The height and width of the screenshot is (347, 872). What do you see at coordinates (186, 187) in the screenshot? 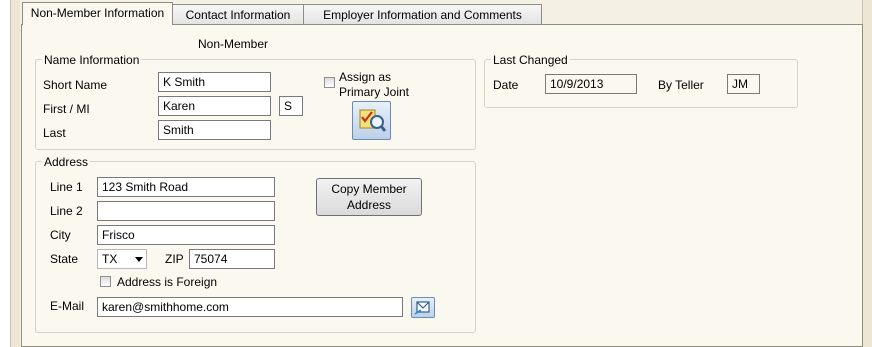
I see `address-line1-field: 123 Smith Road` at bounding box center [186, 187].